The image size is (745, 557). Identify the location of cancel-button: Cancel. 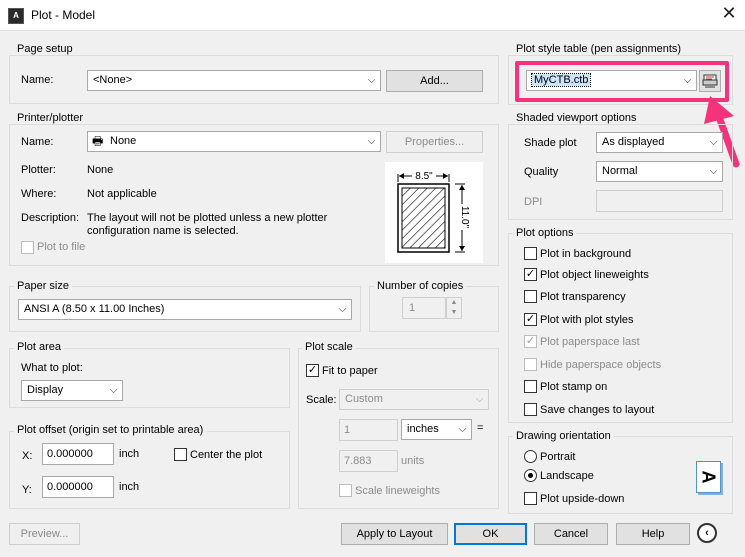
(571, 534).